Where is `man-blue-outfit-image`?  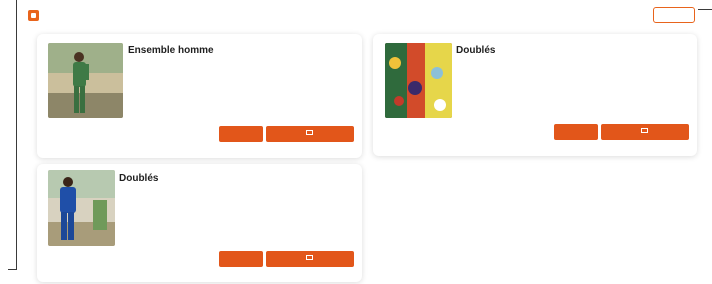 man-blue-outfit-image is located at coordinates (81, 208).